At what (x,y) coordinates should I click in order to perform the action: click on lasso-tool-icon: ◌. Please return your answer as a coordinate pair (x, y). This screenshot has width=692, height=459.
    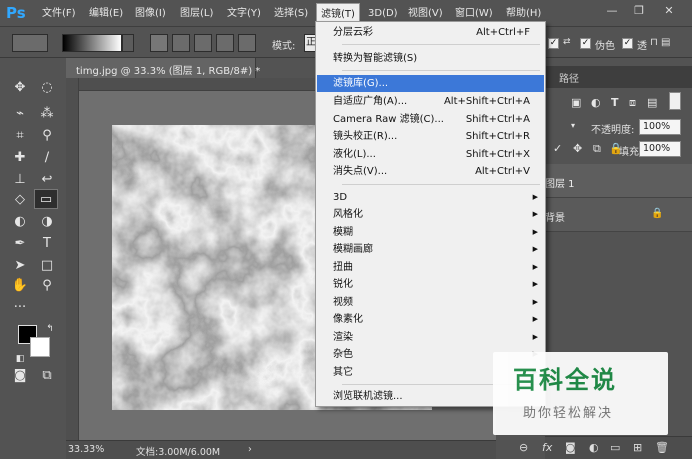
    Looking at the image, I should click on (47, 88).